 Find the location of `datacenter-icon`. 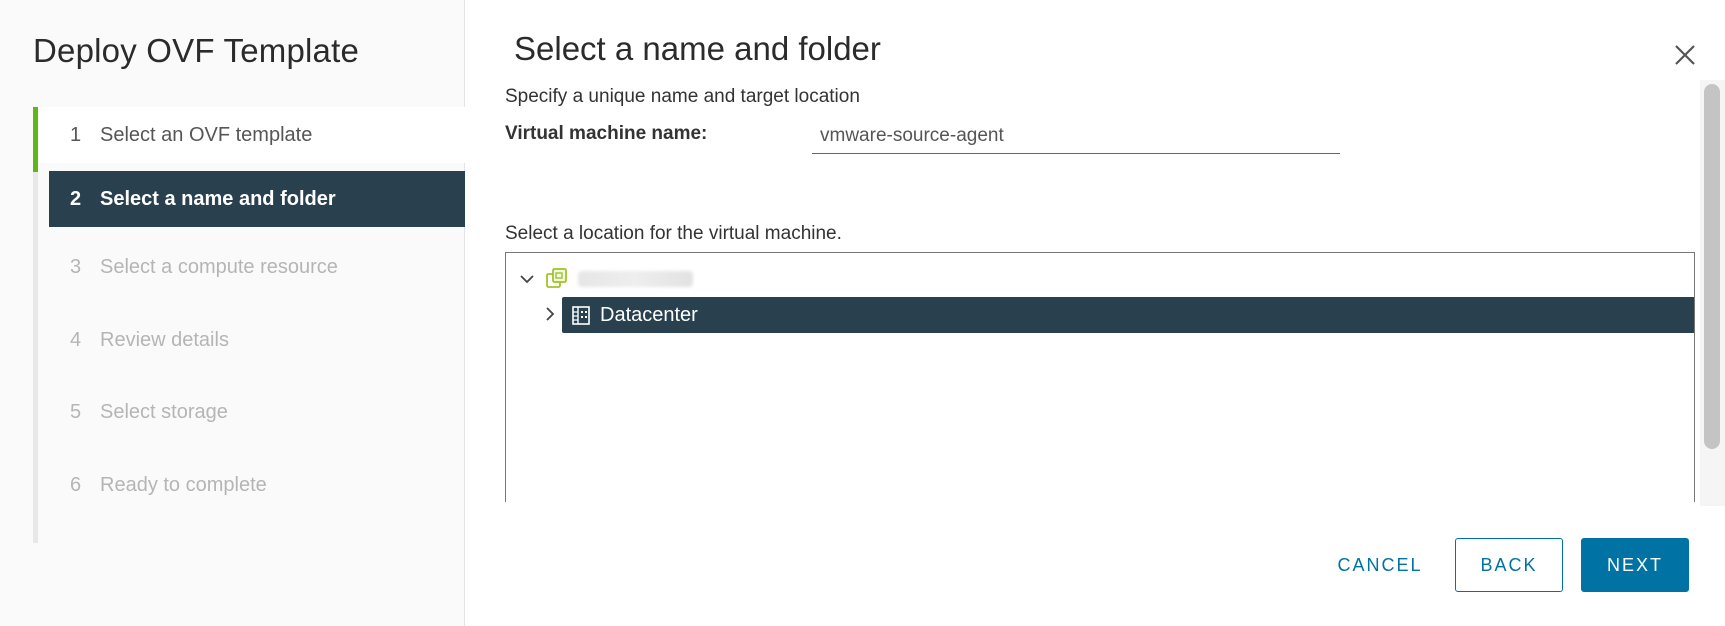

datacenter-icon is located at coordinates (581, 315).